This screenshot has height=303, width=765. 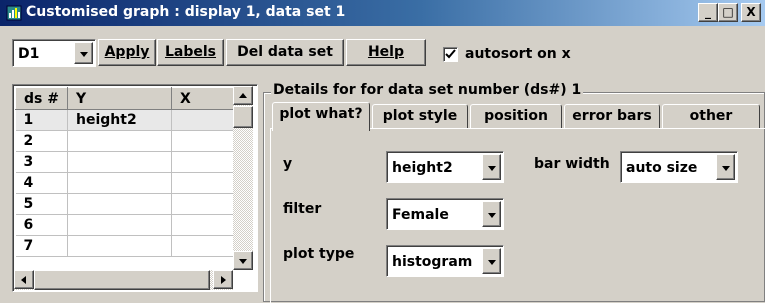 I want to click on cell-ds: 6, so click(x=41, y=225).